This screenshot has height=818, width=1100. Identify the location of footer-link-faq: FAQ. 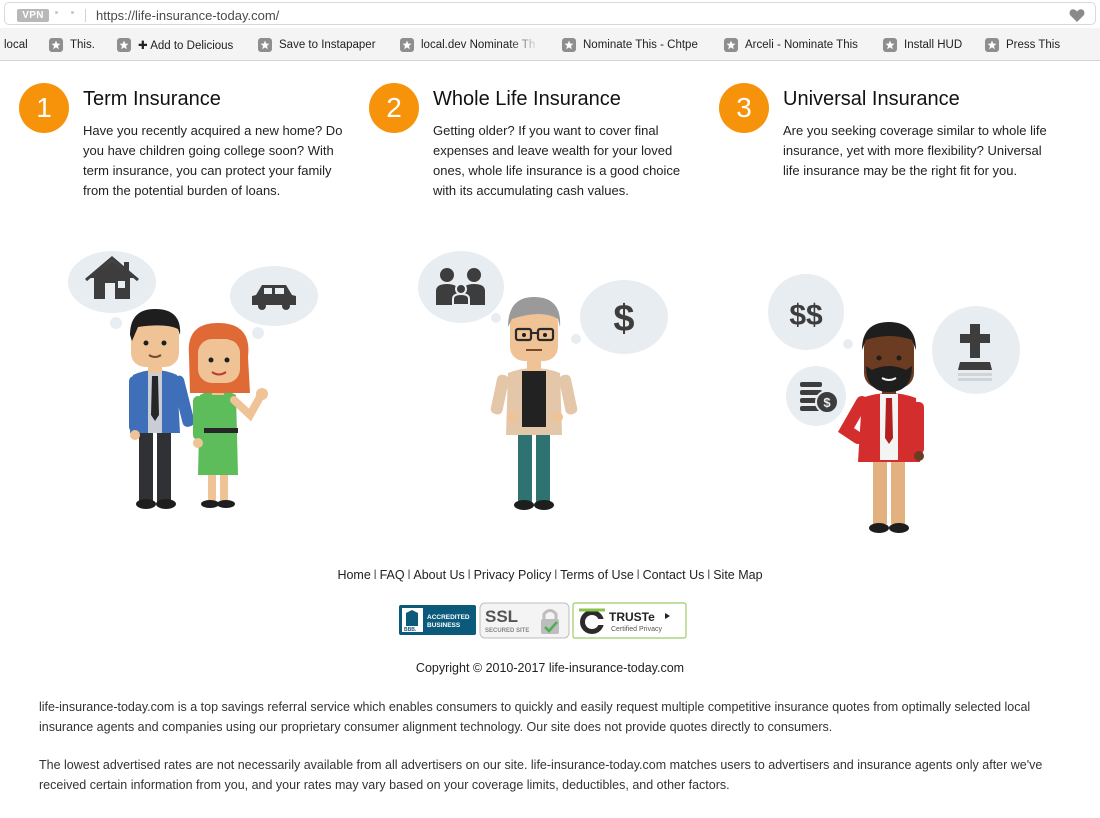
(392, 575).